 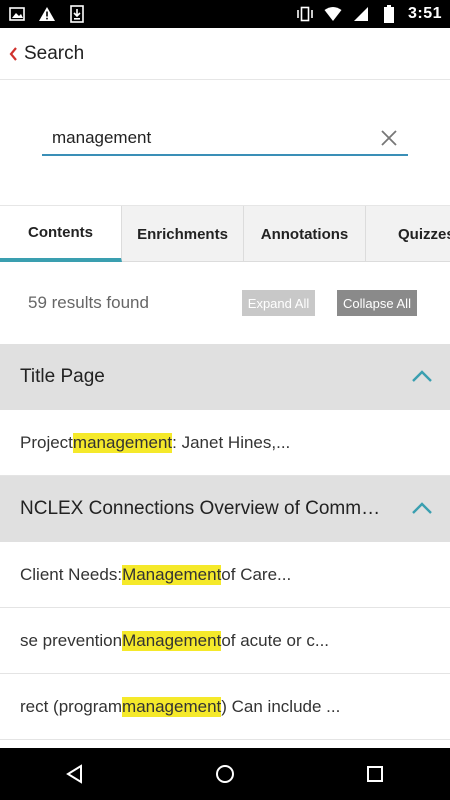 I want to click on download-icon, so click(x=77, y=14).